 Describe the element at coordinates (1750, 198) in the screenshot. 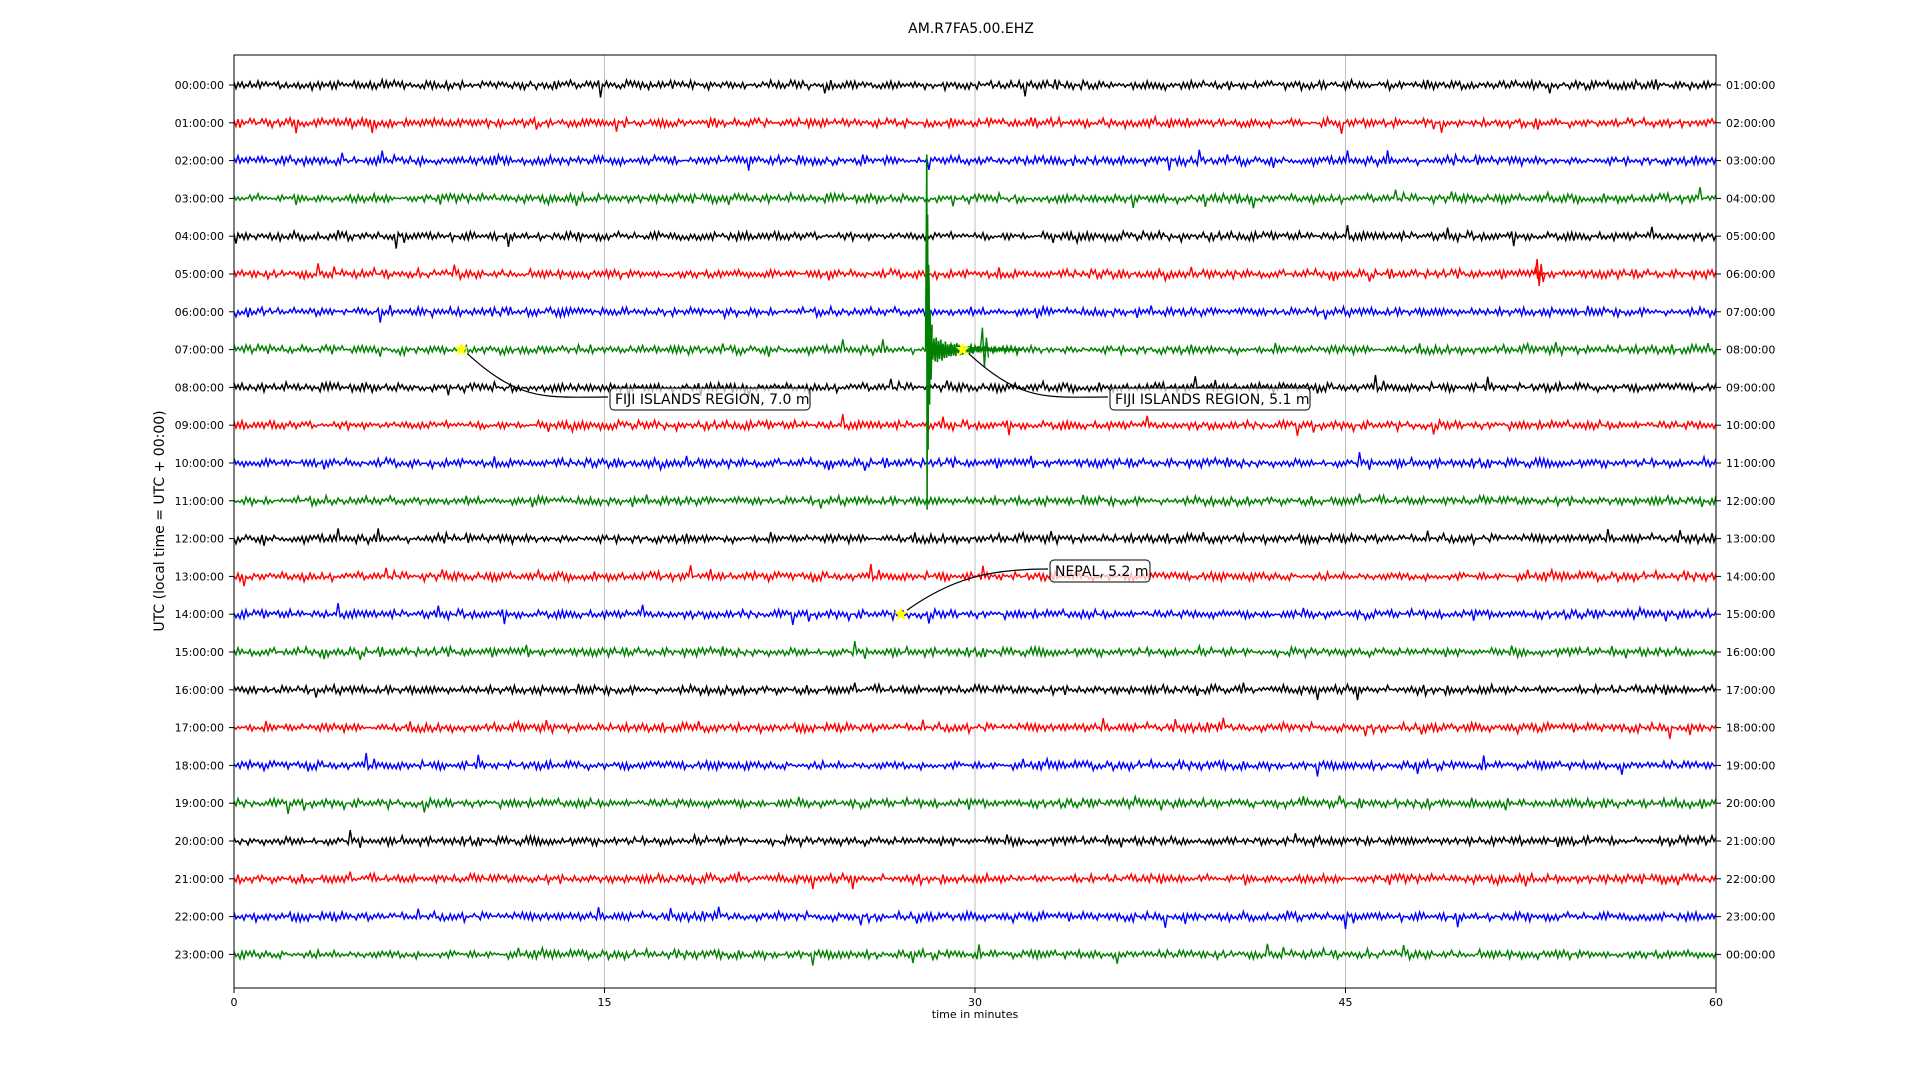

I see `ytick-label-right-3: 04:00:00` at that location.